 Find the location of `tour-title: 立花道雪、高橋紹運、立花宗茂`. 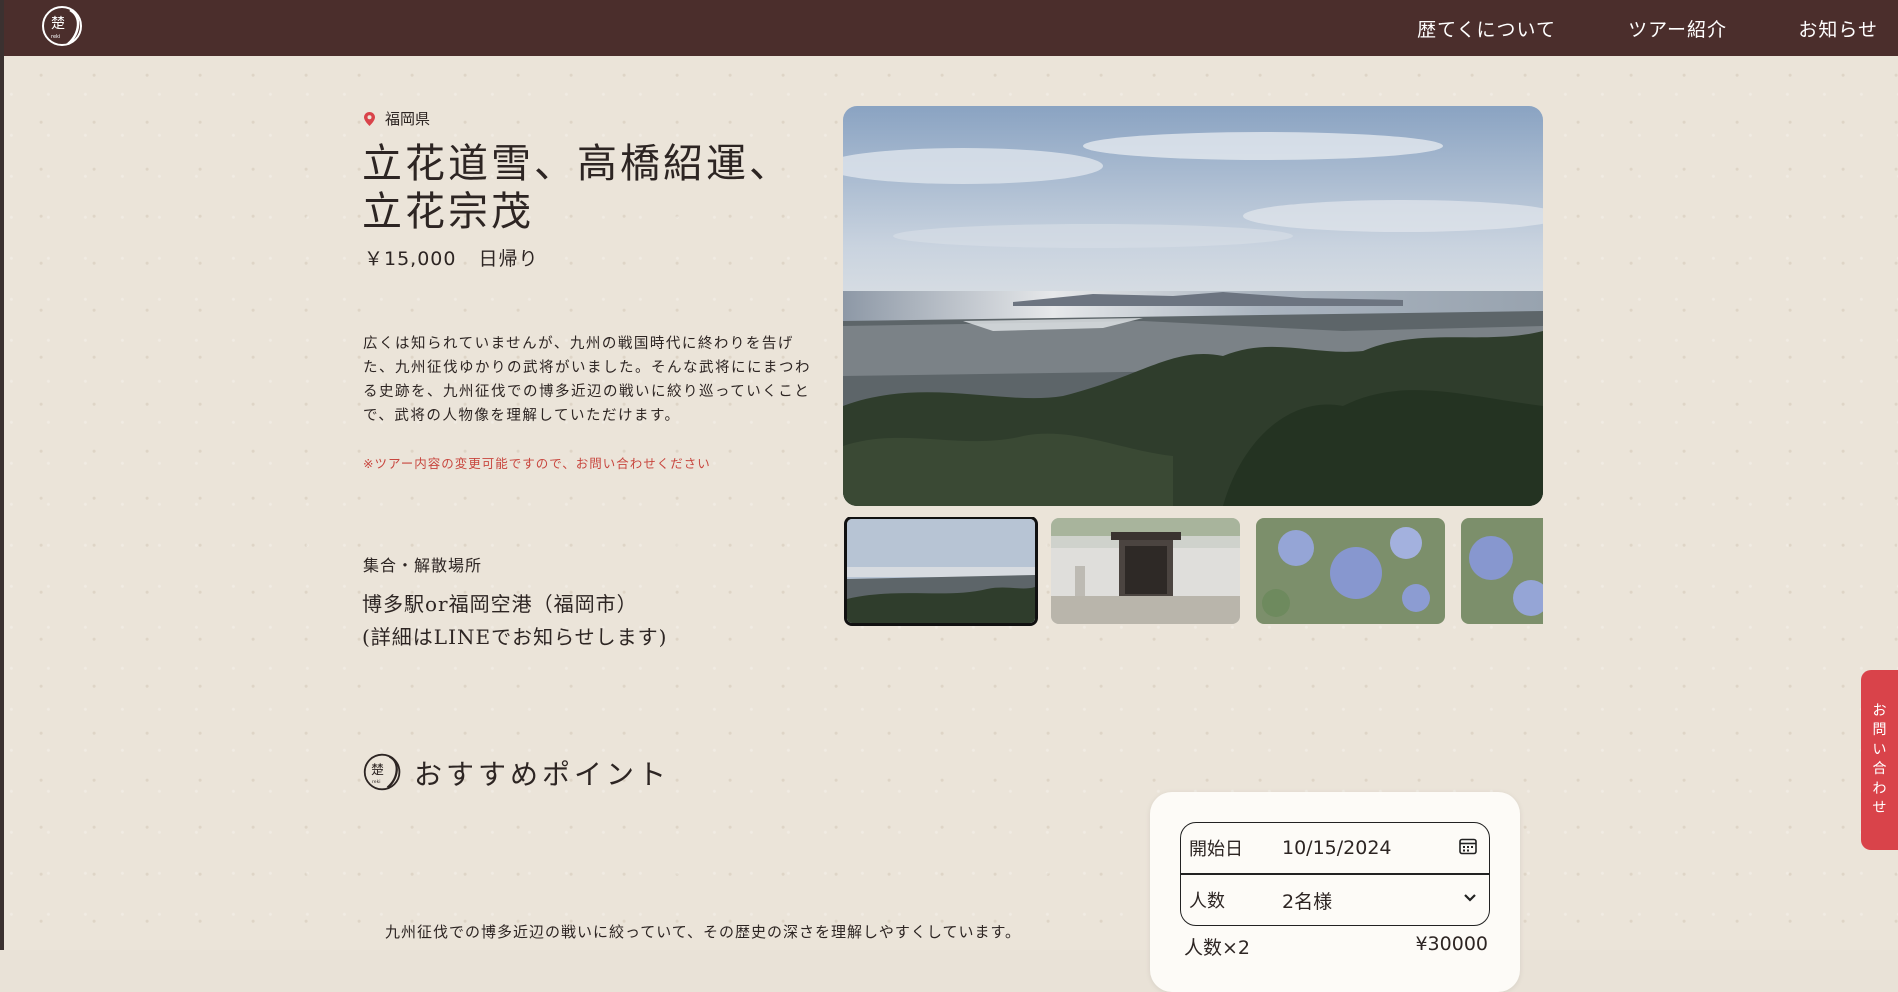

tour-title: 立花道雪、高橋紹運、立花宗茂 is located at coordinates (577, 188).